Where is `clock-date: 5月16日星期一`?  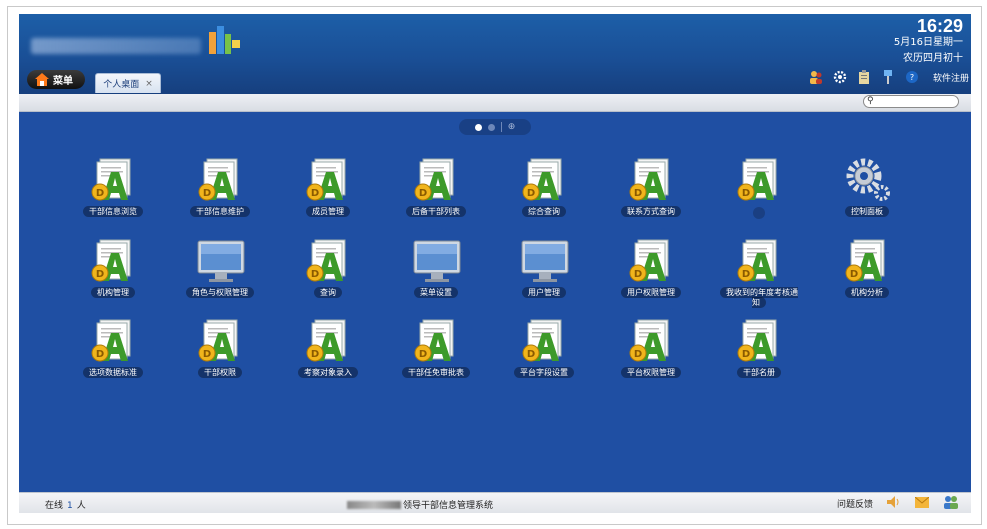
clock-date: 5月16日星期一 is located at coordinates (928, 42).